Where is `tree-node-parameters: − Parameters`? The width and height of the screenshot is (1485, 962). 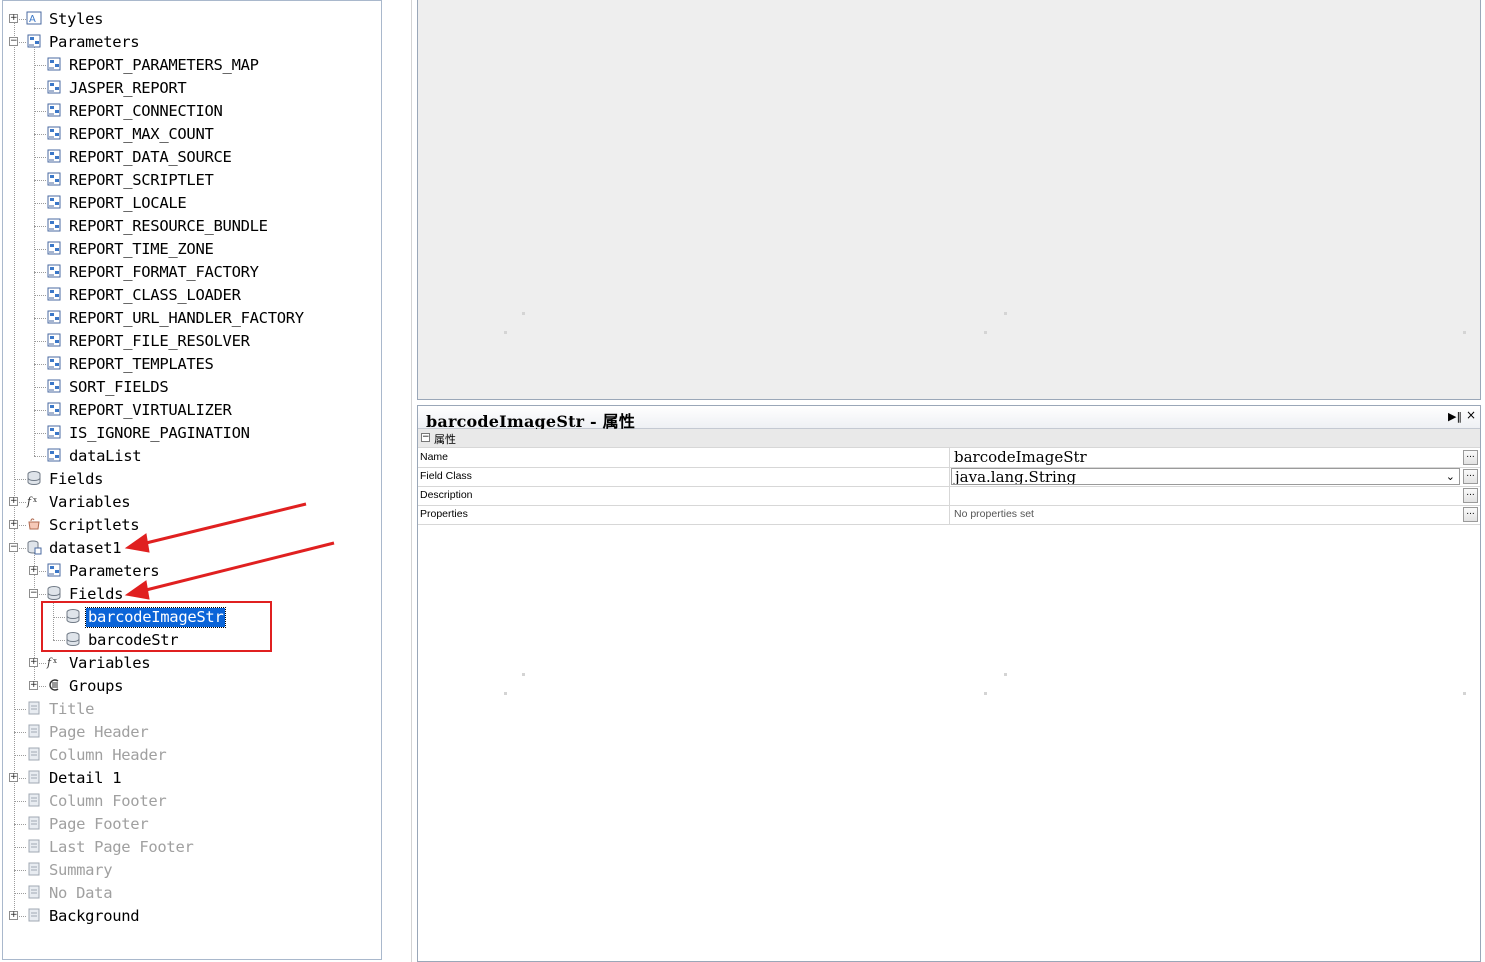 tree-node-parameters: − Parameters is located at coordinates (192, 42).